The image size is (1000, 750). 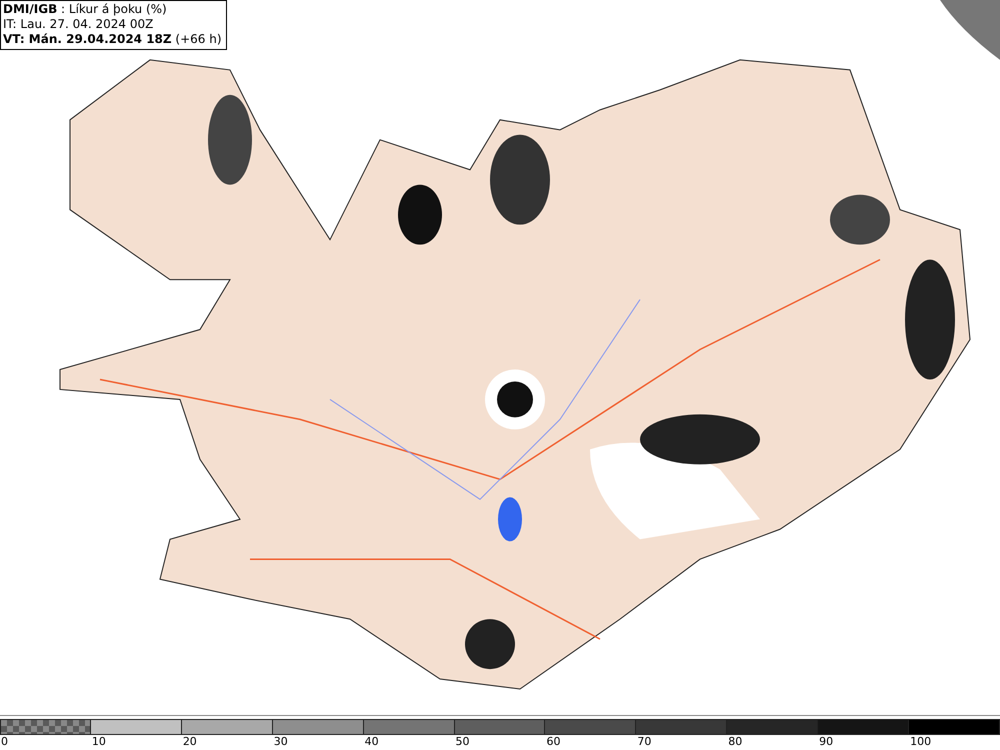 What do you see at coordinates (112, 39) in the screenshot?
I see `valid-time: VT: Mán. 29.04.2024 18Z (+66 h)` at bounding box center [112, 39].